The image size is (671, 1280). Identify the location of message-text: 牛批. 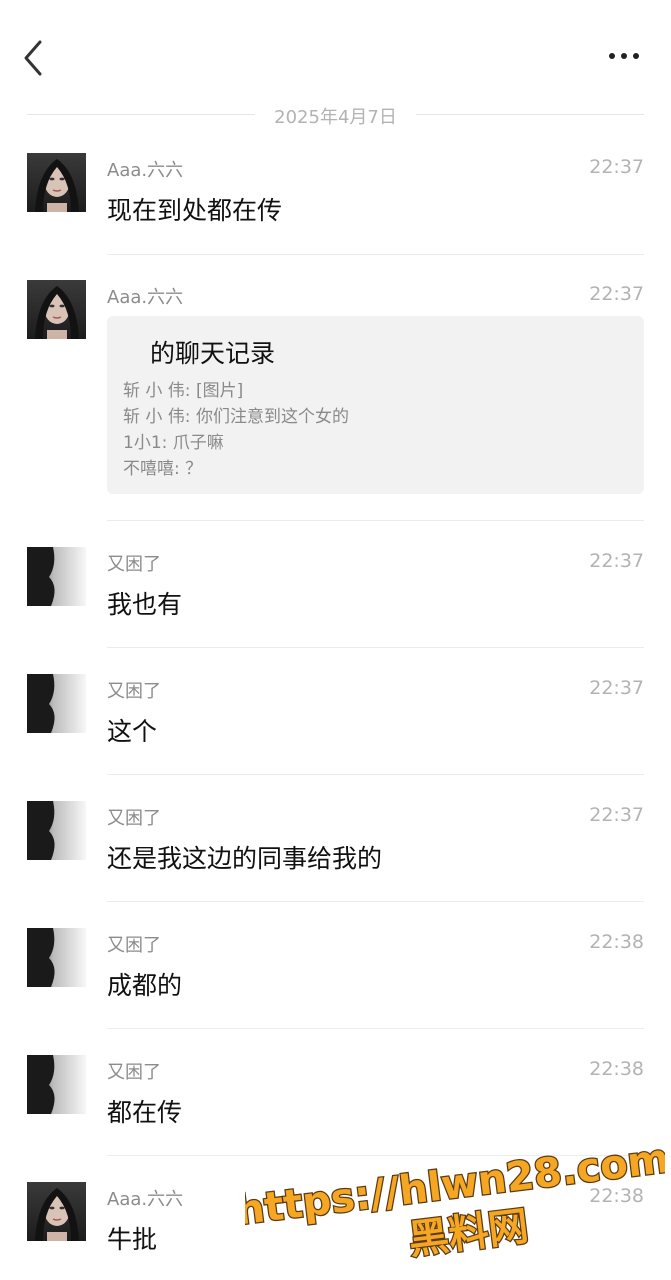
(132, 1239).